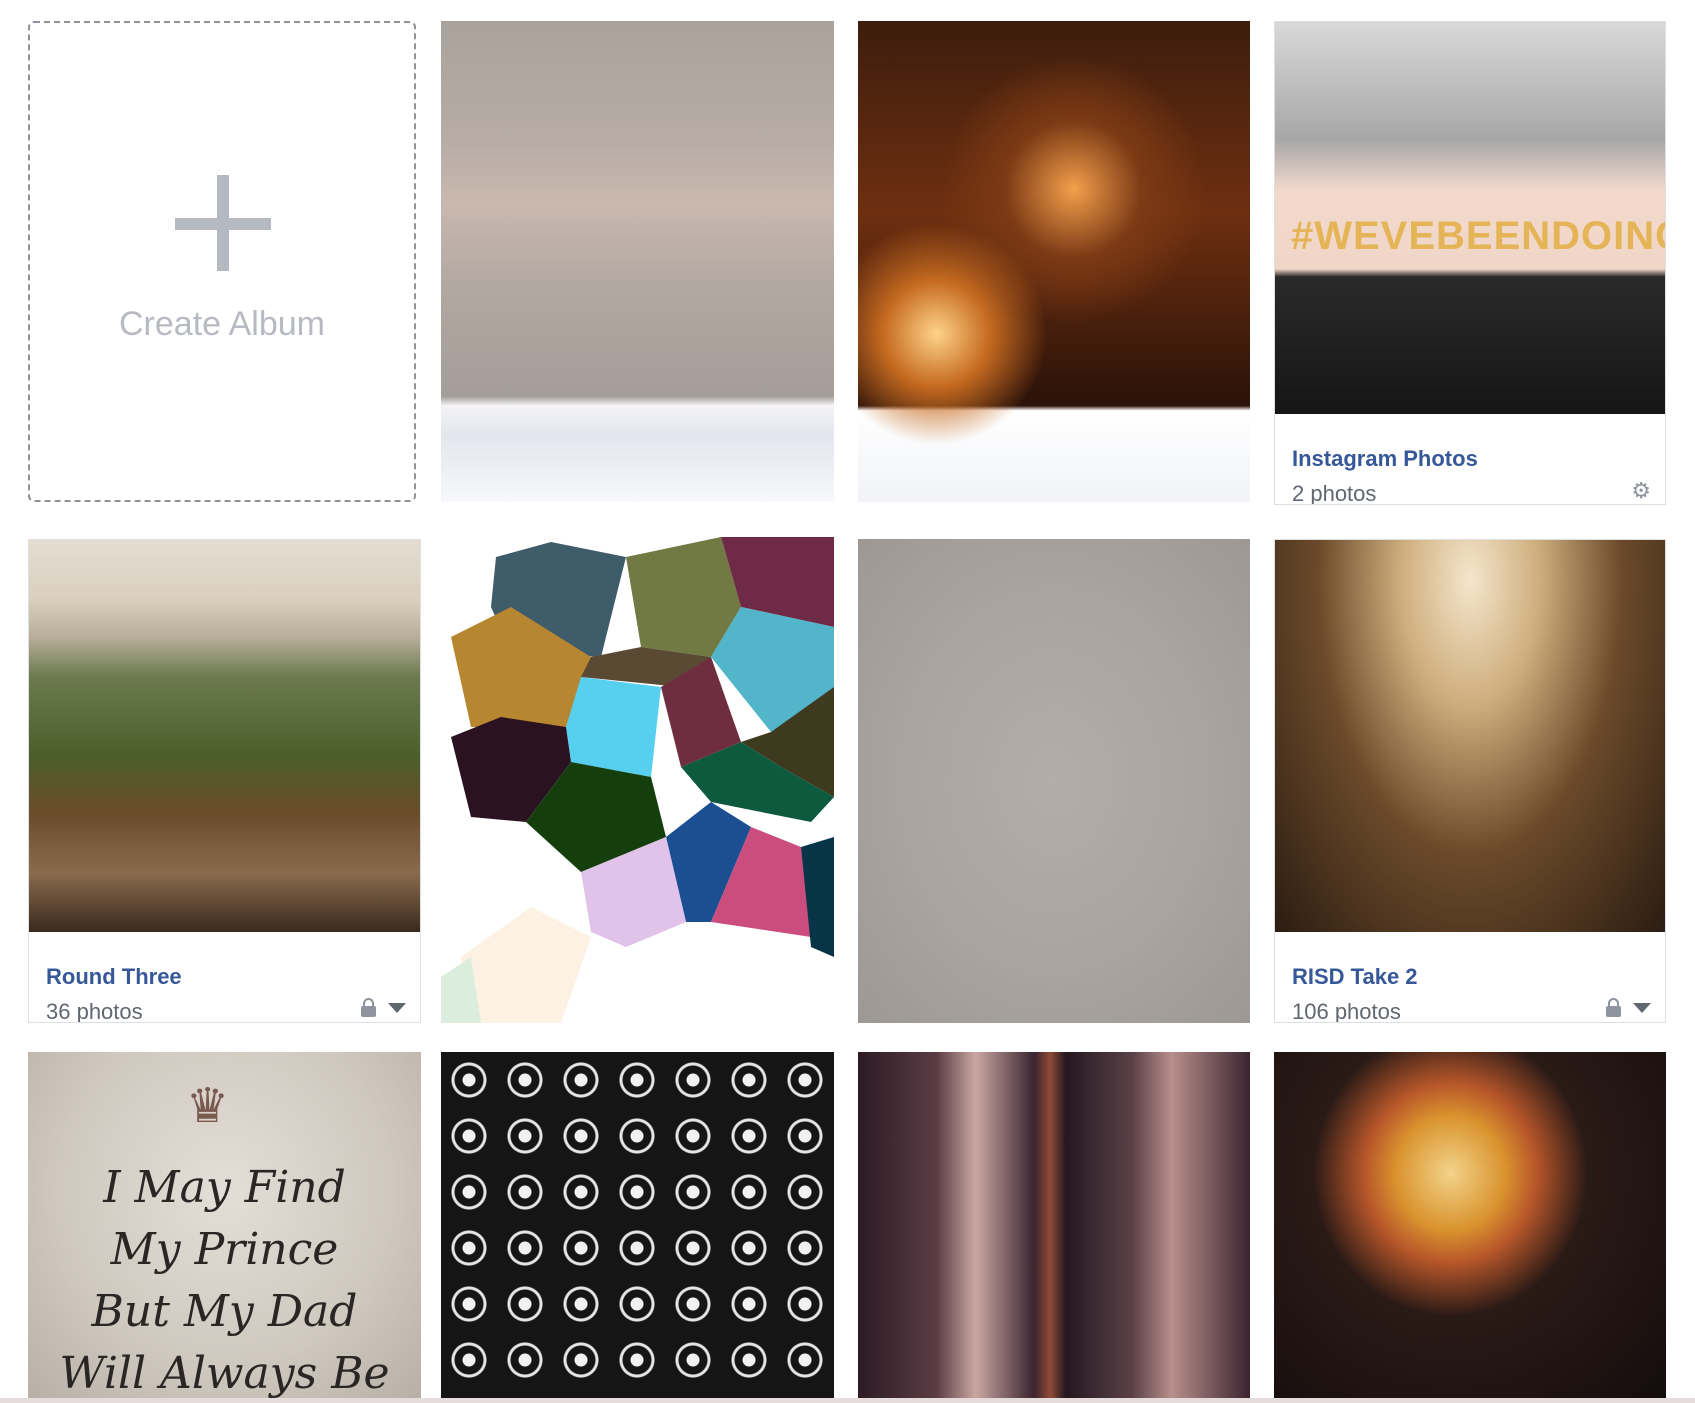 This screenshot has width=1695, height=1403. I want to click on album-cover-photobooth, so click(1054, 1225).